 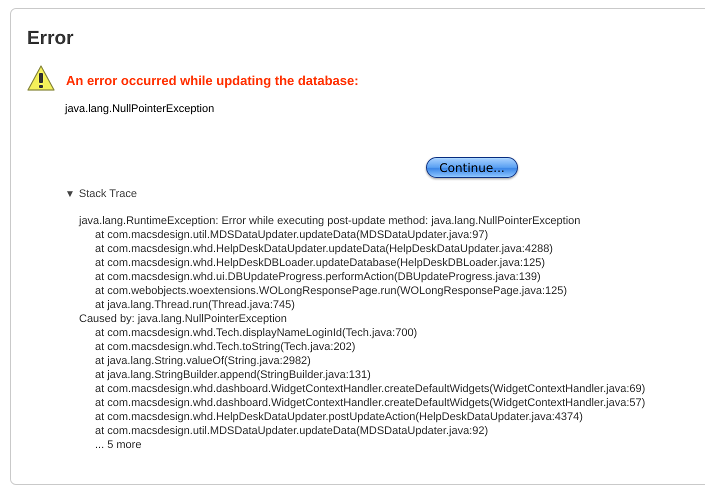 I want to click on stack-frame: at java.lang.Thread.run(Thread.java:745), so click(x=195, y=305).